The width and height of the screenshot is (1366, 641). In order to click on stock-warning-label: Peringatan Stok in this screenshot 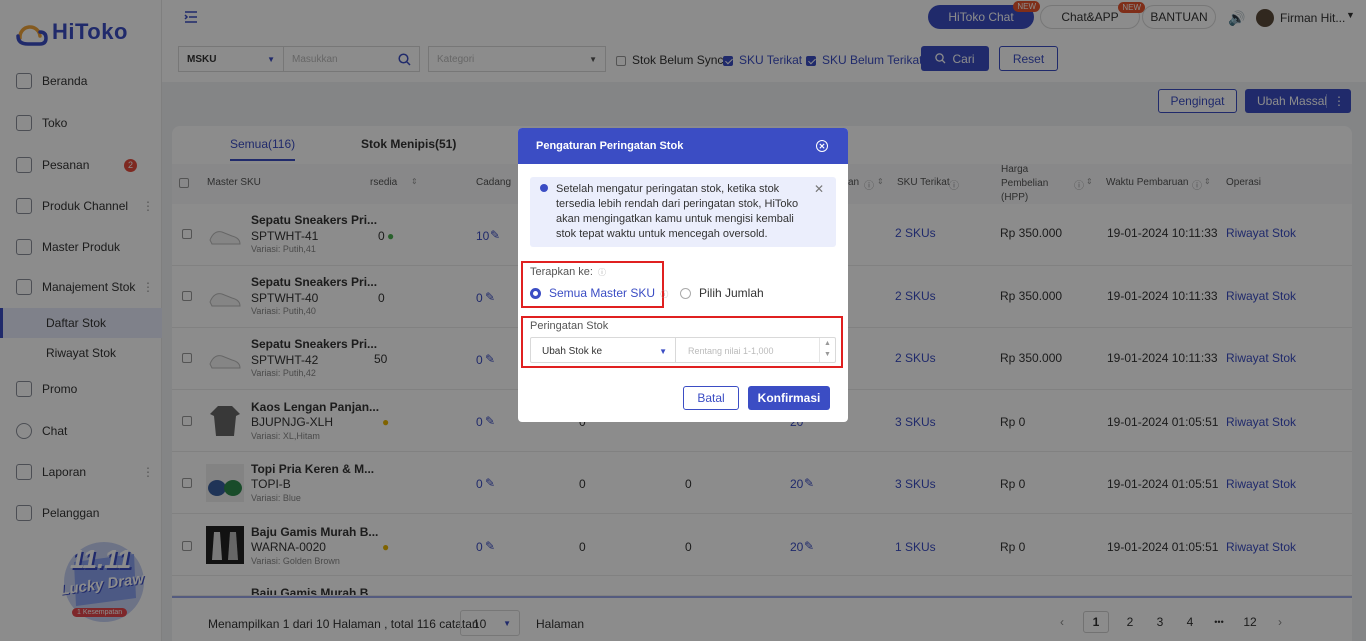, I will do `click(569, 326)`.